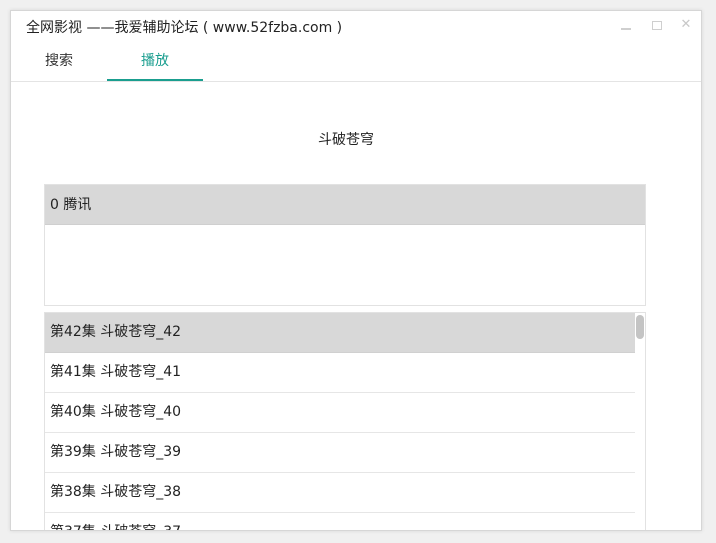 This screenshot has width=716, height=543. I want to click on episode-scrollbar, so click(640, 421).